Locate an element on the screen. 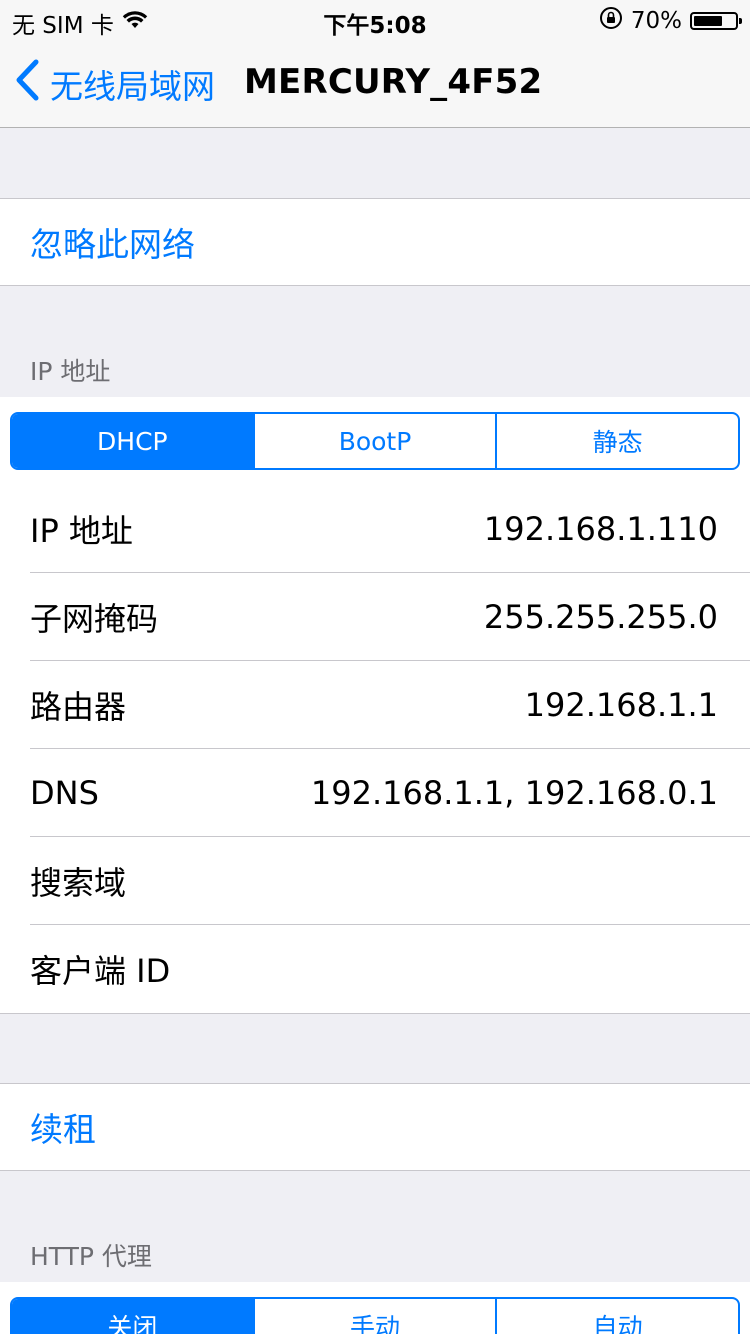  segment-static: 静态 is located at coordinates (616, 441).